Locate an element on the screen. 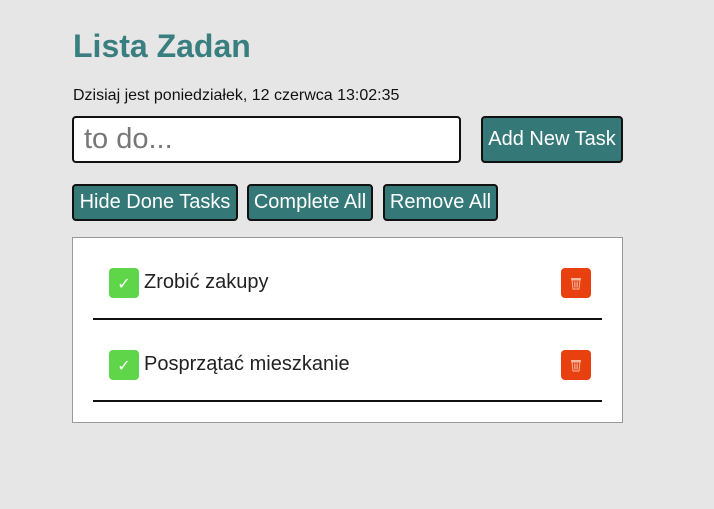 Image resolution: width=714 pixels, height=509 pixels. task-item: ✓ Posprzątać mieszkanie is located at coordinates (347, 361).